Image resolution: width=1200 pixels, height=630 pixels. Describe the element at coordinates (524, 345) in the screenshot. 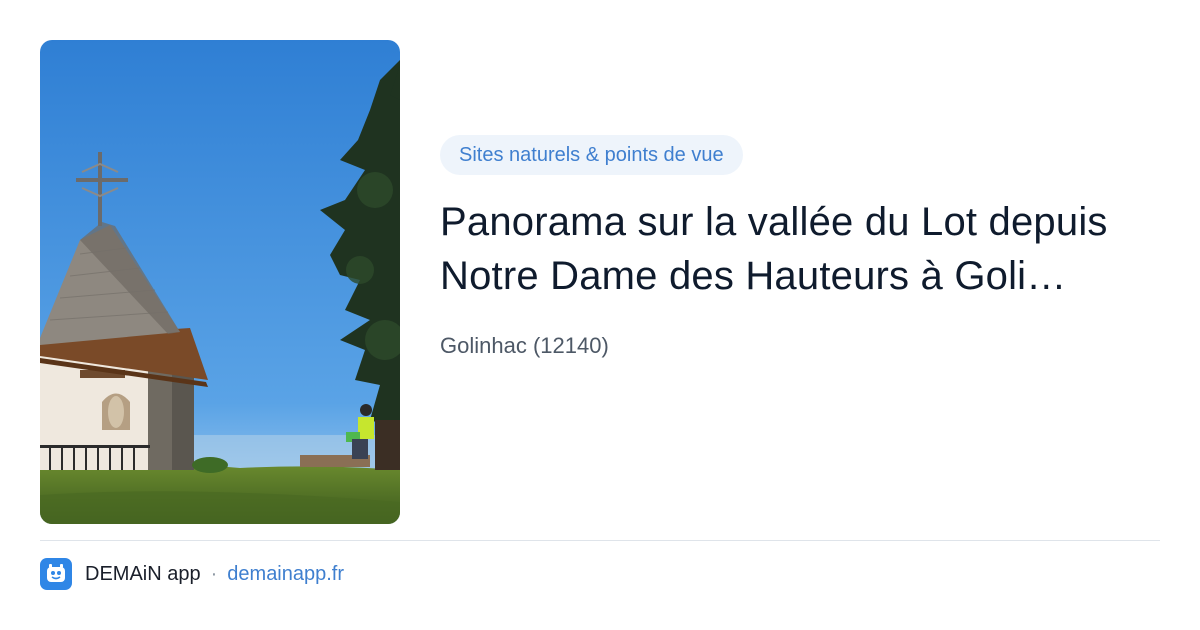

I see `location-label: Golinhac (12140)` at that location.